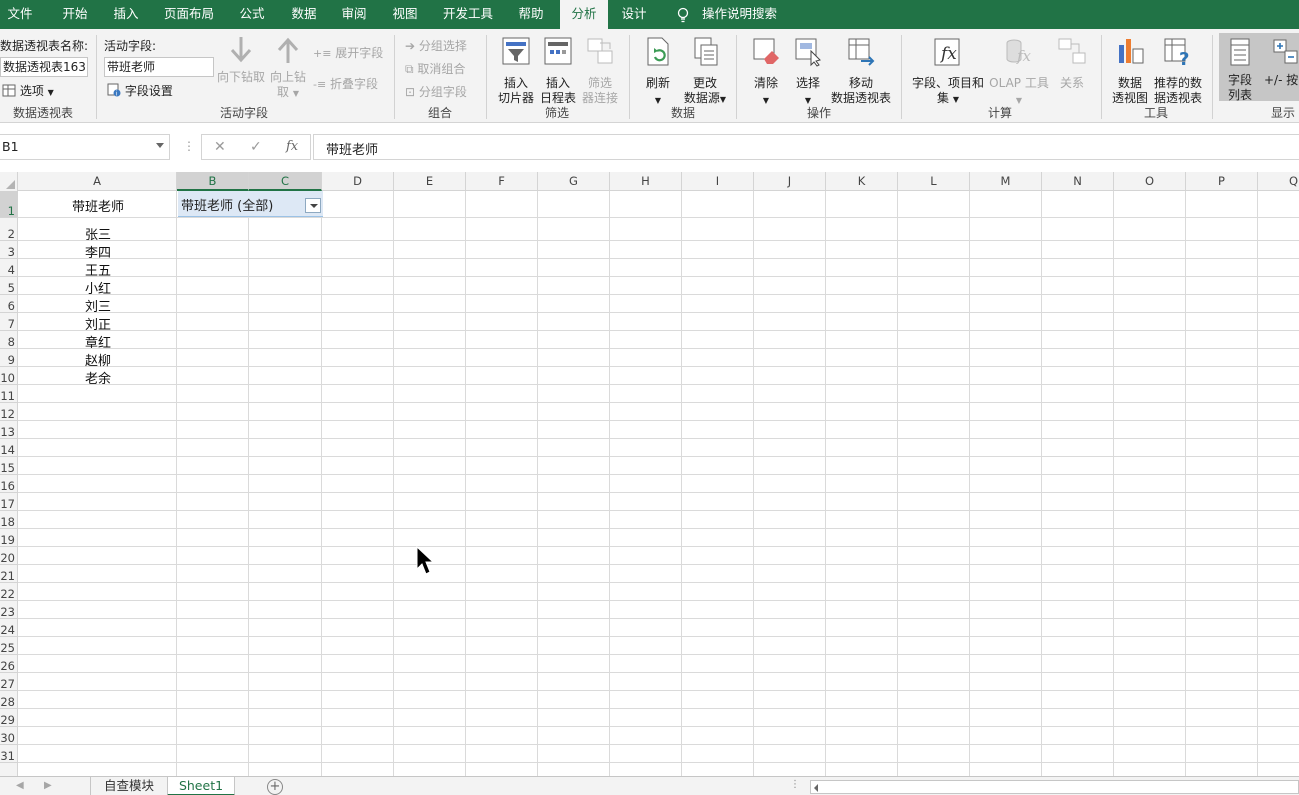 The width and height of the screenshot is (1299, 795). What do you see at coordinates (9, 574) in the screenshot?
I see `row-header-21: 21` at bounding box center [9, 574].